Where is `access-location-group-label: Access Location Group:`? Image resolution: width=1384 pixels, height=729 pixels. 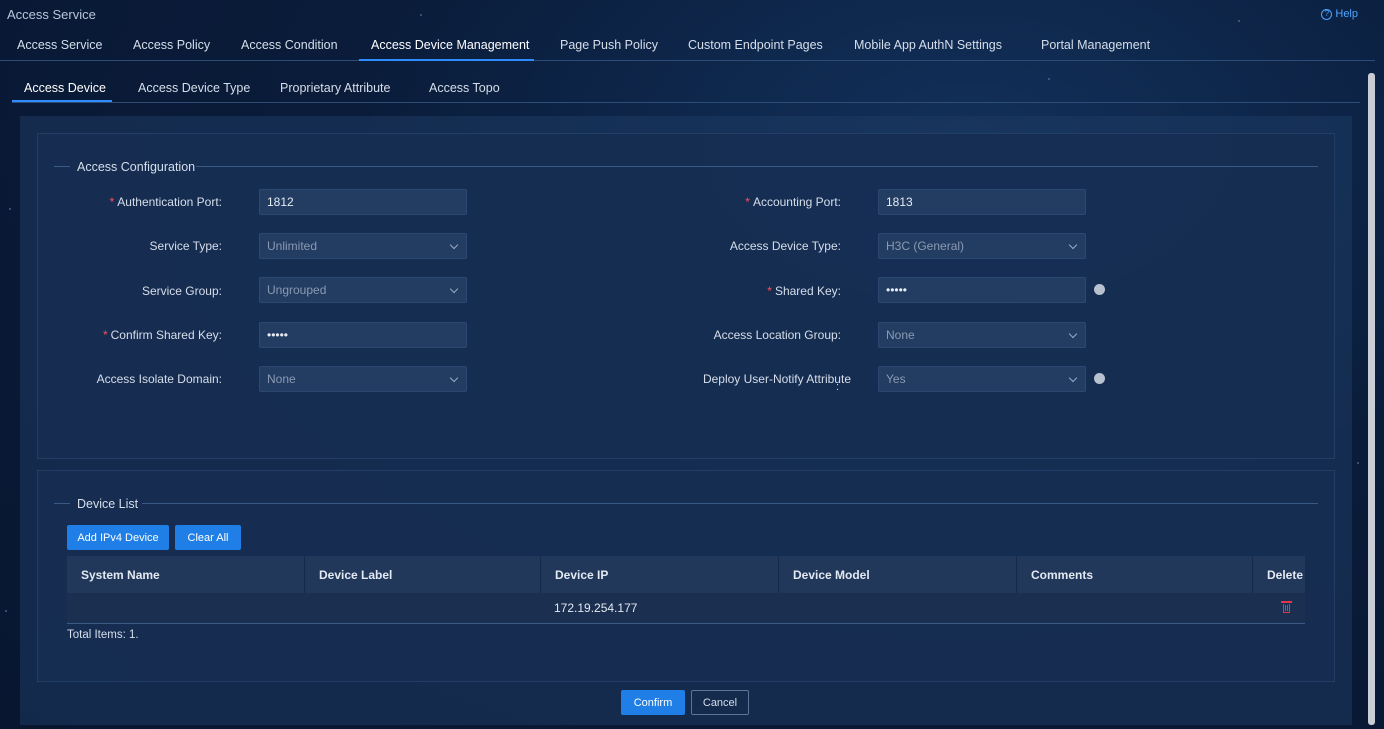
access-location-group-label: Access Location Group: is located at coordinates (777, 335).